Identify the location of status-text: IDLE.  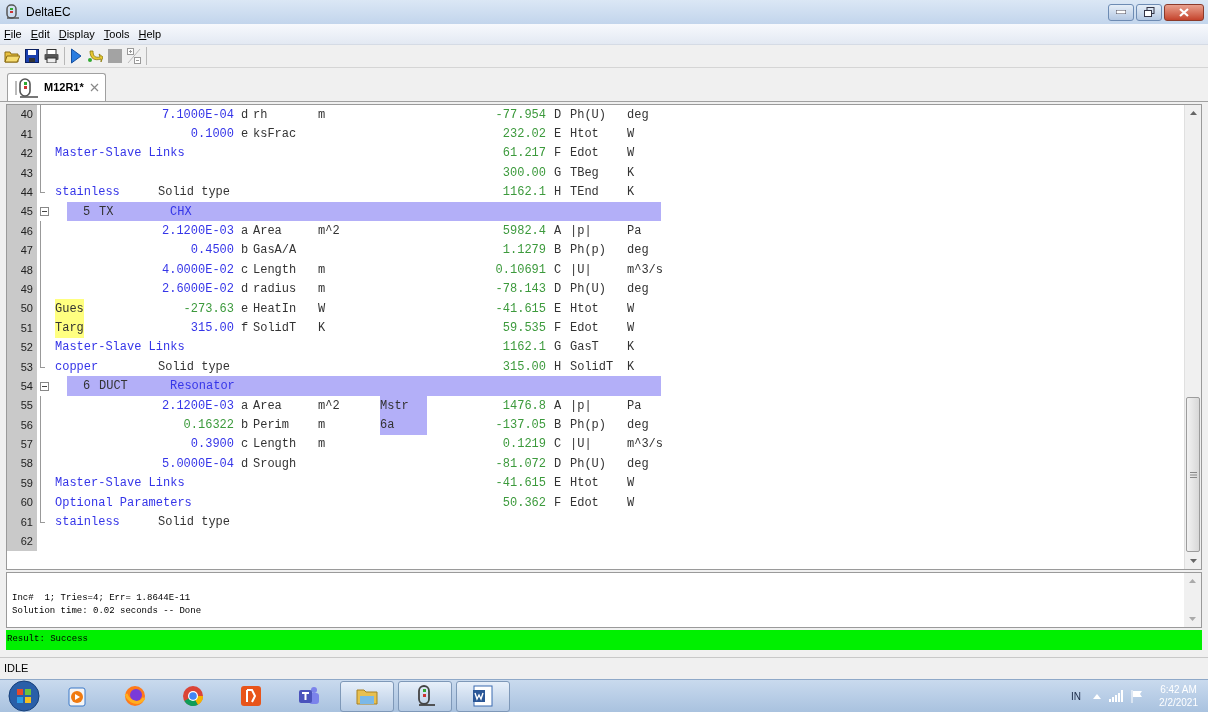
(16, 669).